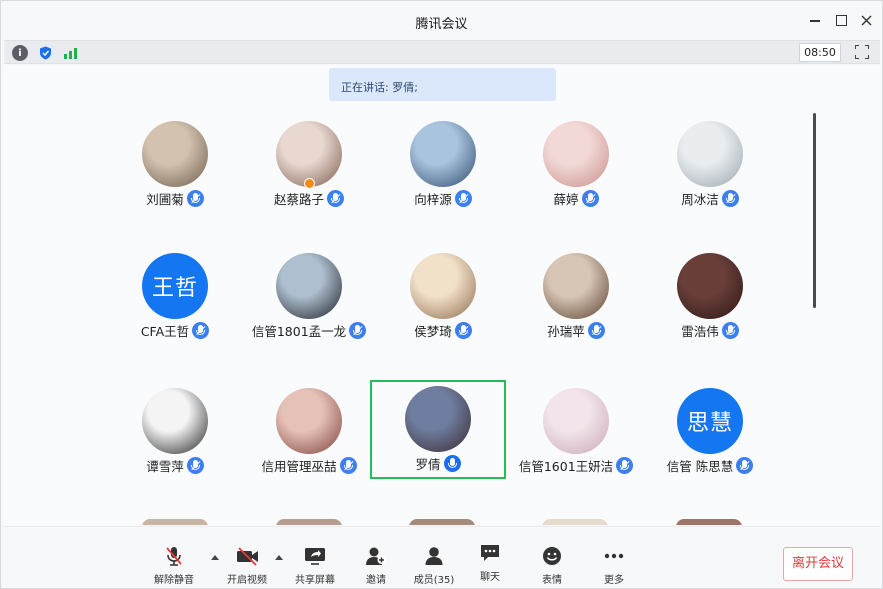 Image resolution: width=883 pixels, height=589 pixels. What do you see at coordinates (614, 556) in the screenshot?
I see `more-icon` at bounding box center [614, 556].